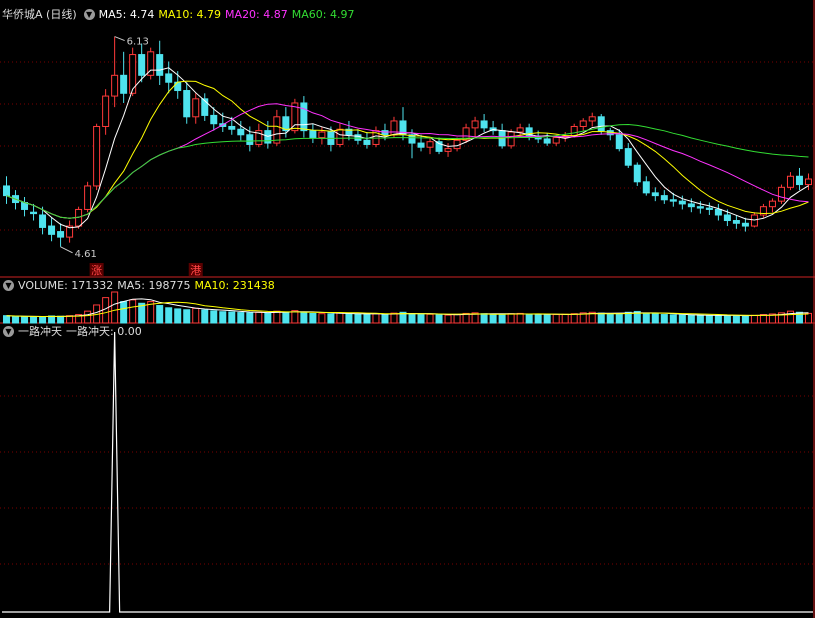  What do you see at coordinates (119, 39) in the screenshot?
I see `high-annotation-leader` at bounding box center [119, 39].